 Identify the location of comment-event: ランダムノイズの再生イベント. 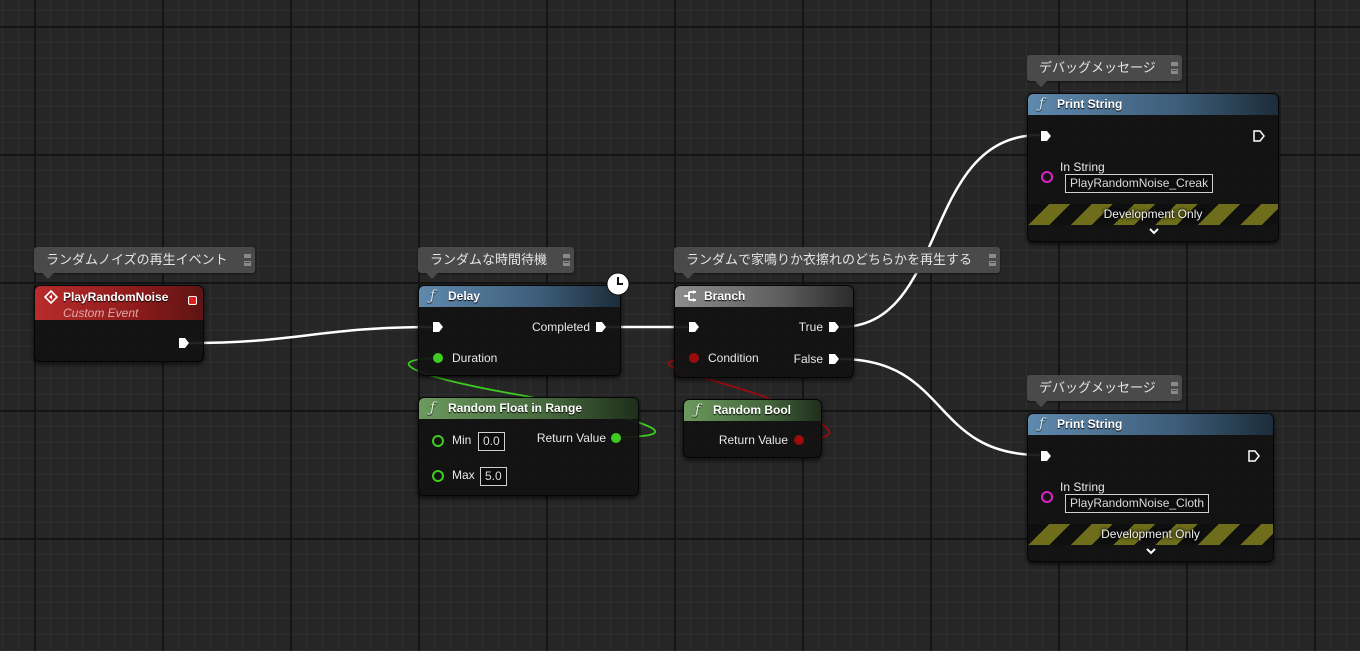
(144, 263).